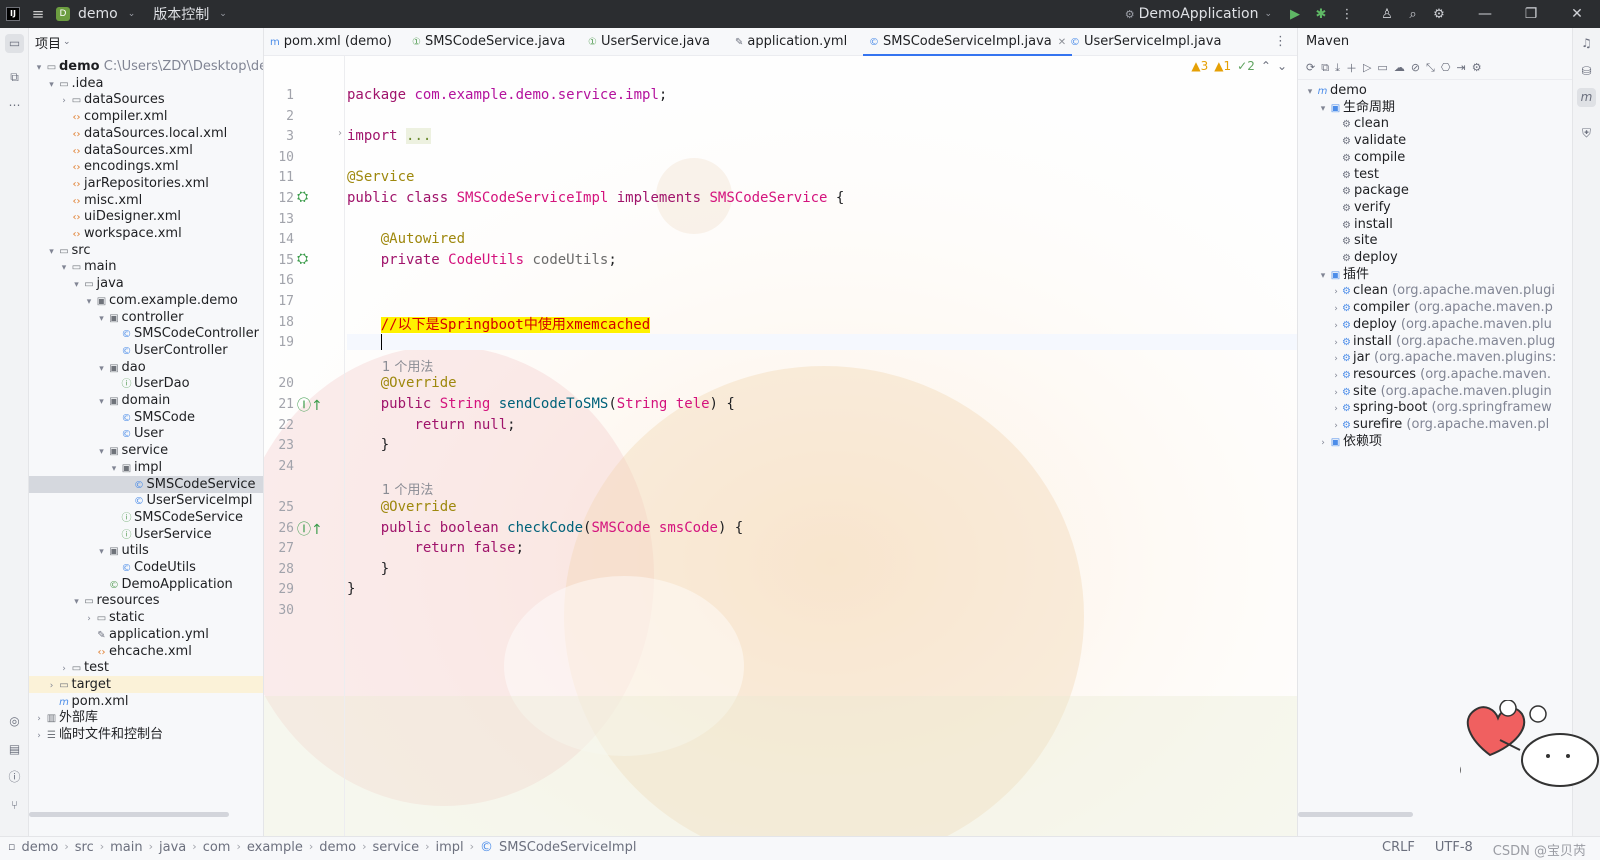  What do you see at coordinates (1399, 67) in the screenshot?
I see `offline-icon: ☁` at bounding box center [1399, 67].